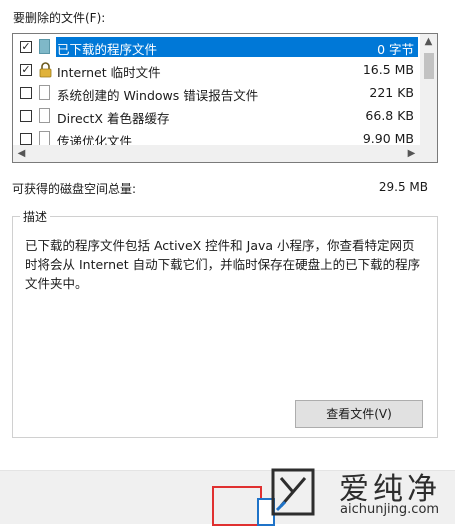 The height and width of the screenshot is (526, 455). Describe the element at coordinates (390, 509) in the screenshot. I see `watermark-url: aichunjing.com` at that location.